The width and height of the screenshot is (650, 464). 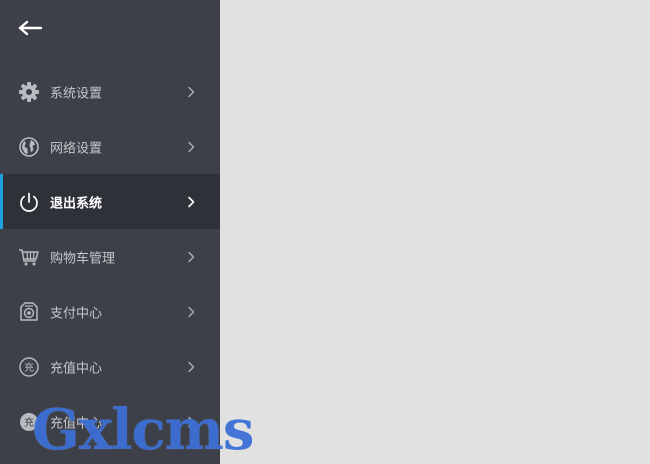 I want to click on menu-item-label: 系统设置, so click(x=76, y=93).